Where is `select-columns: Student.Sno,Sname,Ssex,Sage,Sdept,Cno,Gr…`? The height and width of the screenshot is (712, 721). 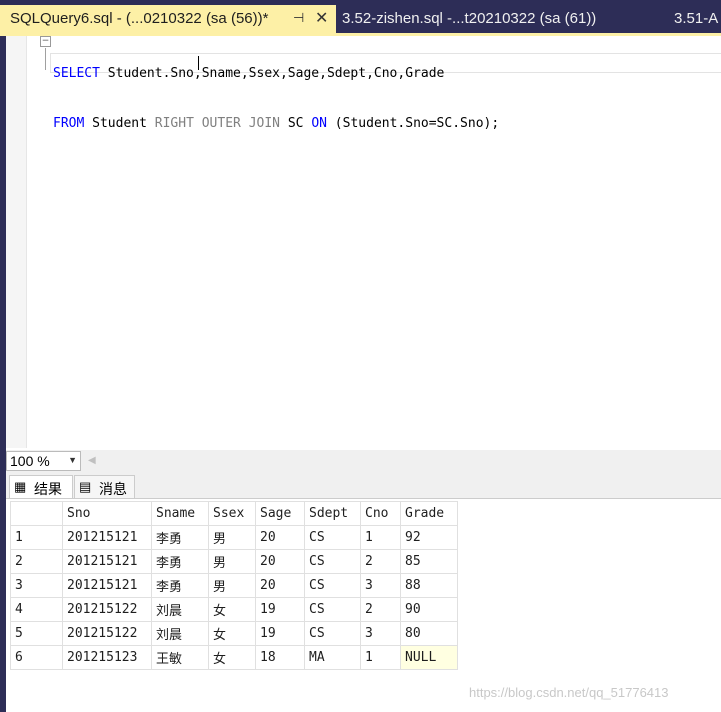
select-columns: Student.Sno,Sname,Ssex,Sage,Sdept,Cno,Gr… is located at coordinates (272, 73).